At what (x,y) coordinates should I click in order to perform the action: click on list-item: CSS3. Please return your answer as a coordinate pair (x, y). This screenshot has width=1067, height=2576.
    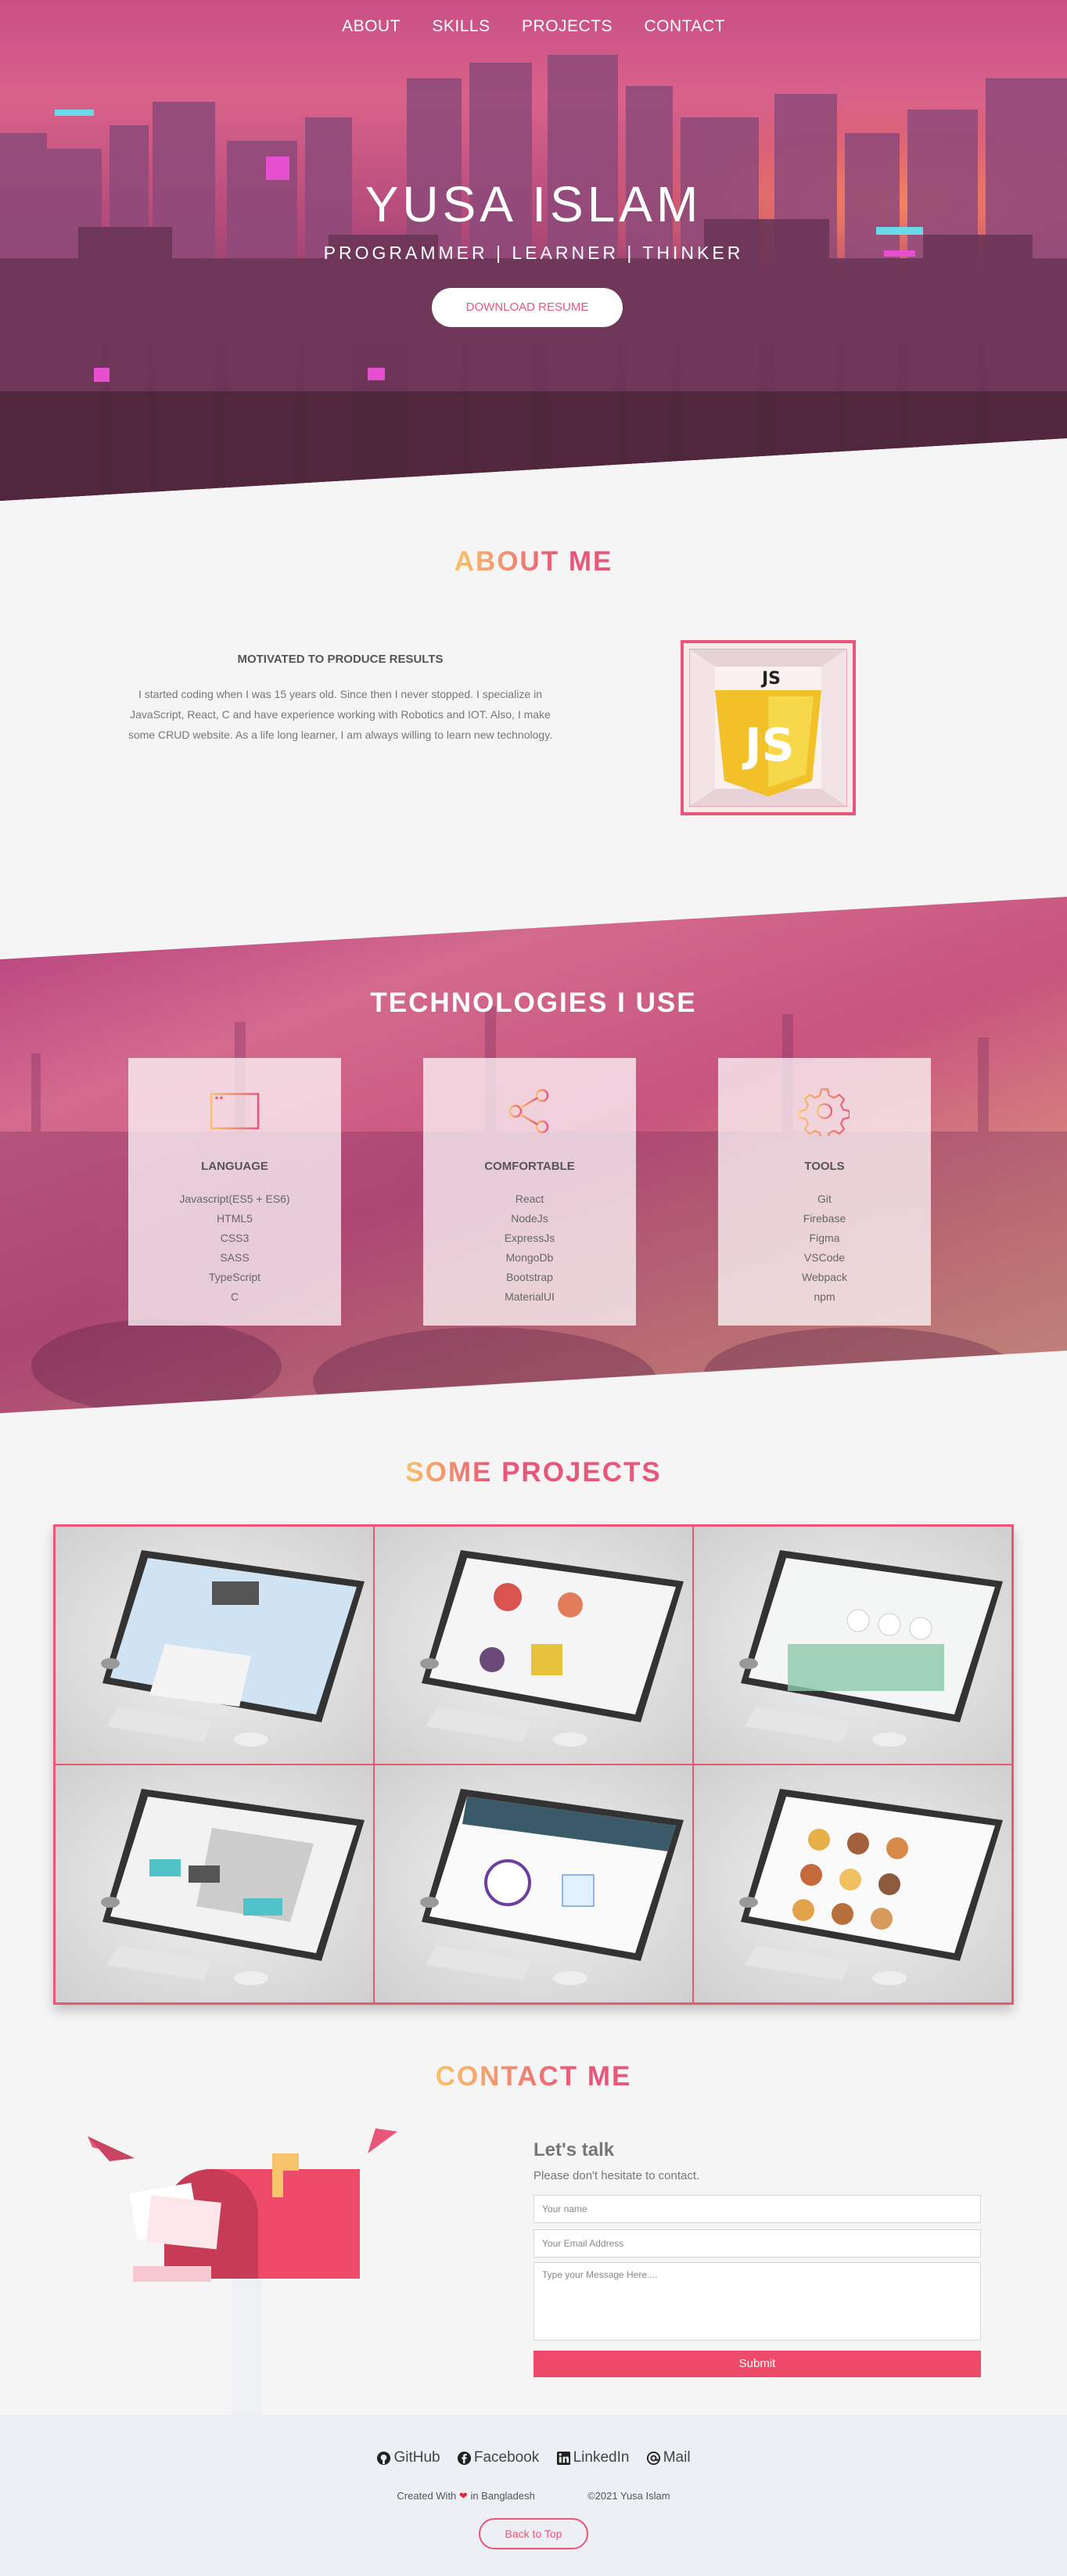
    Looking at the image, I should click on (235, 1238).